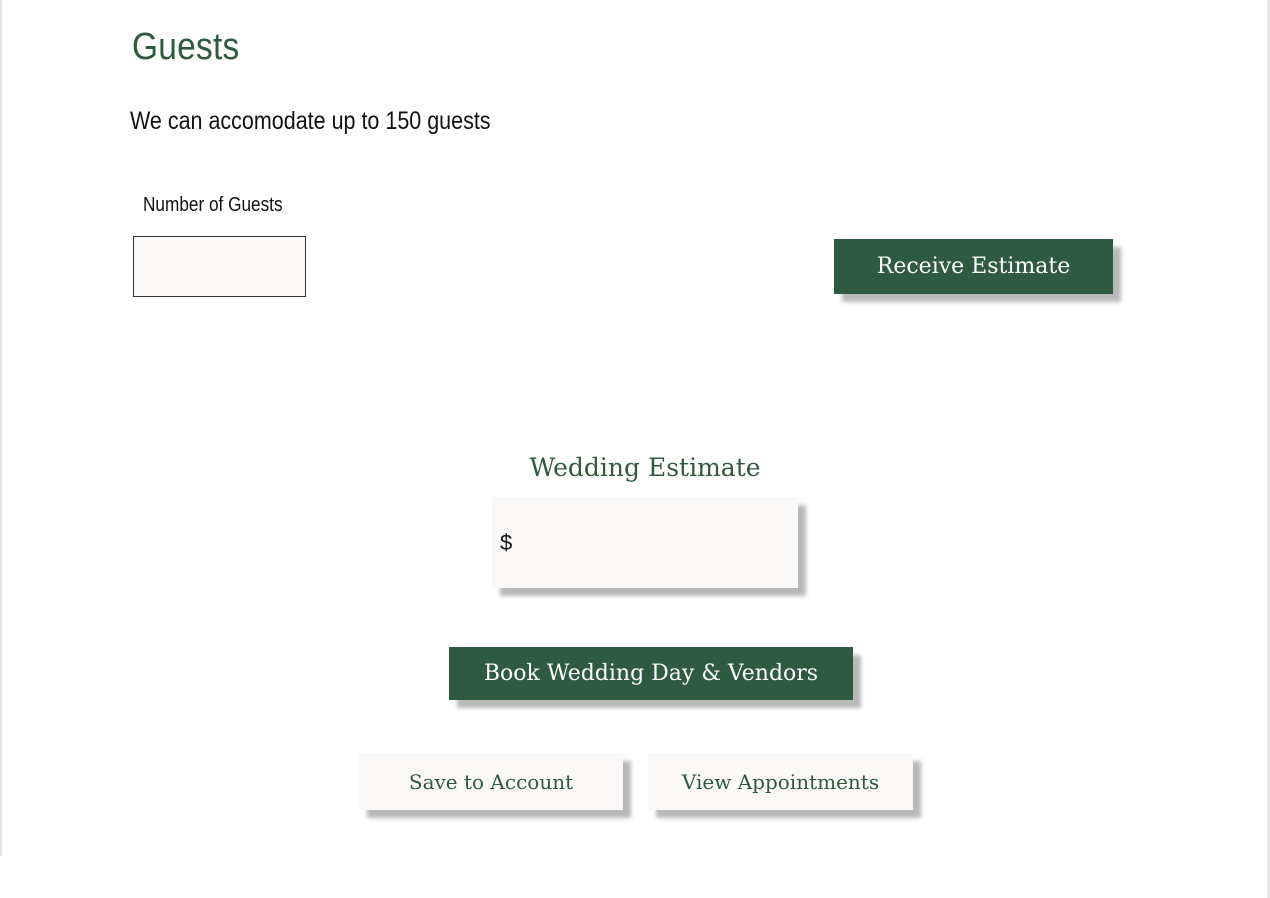 The width and height of the screenshot is (1270, 898). Describe the element at coordinates (780, 781) in the screenshot. I see `view-appointments-button: View Appointments` at that location.